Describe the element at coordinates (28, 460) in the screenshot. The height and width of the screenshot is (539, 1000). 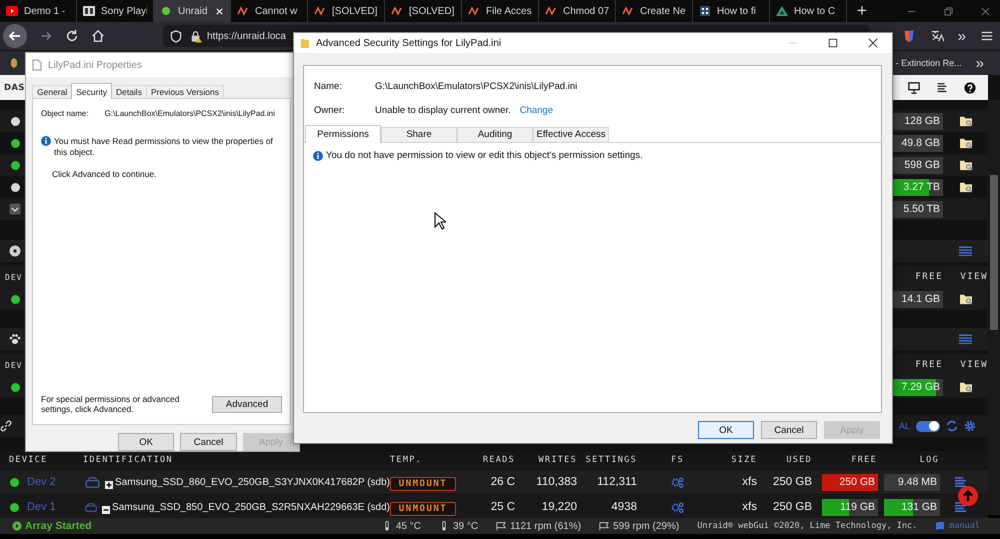
I see `column-header: DEVICE` at that location.